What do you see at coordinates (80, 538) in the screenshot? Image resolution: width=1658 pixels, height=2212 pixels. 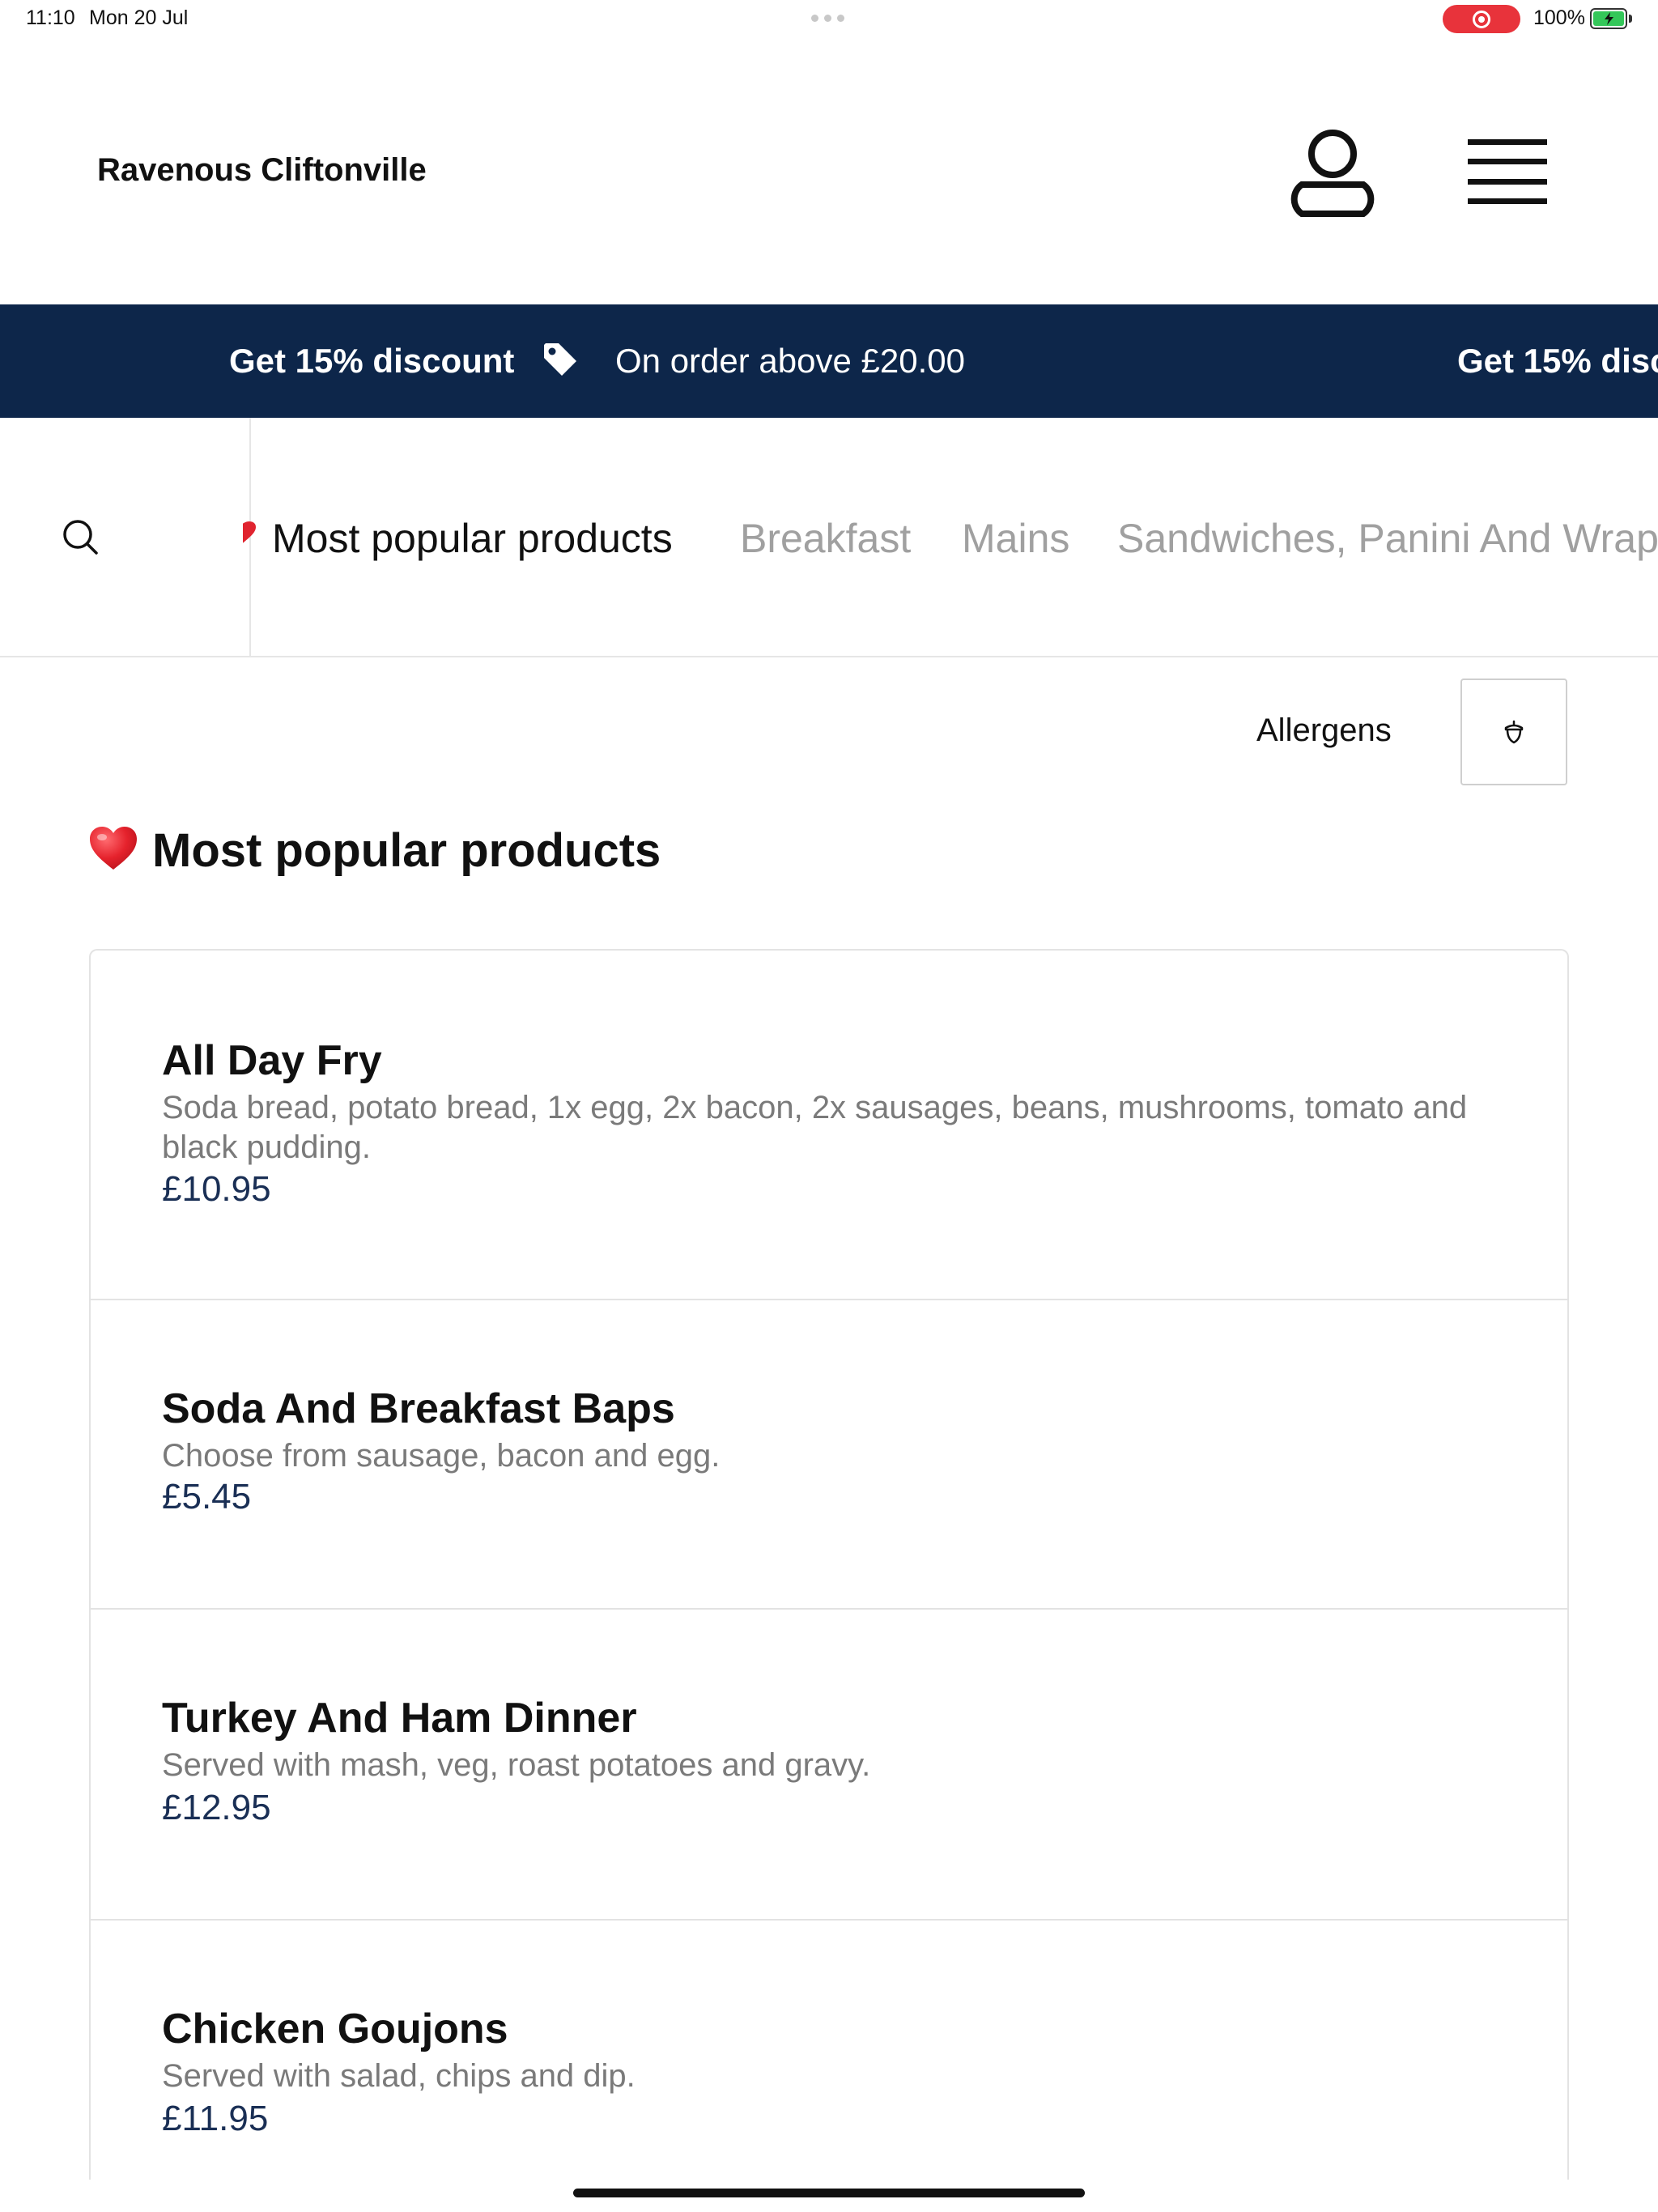 I see `search-icon` at bounding box center [80, 538].